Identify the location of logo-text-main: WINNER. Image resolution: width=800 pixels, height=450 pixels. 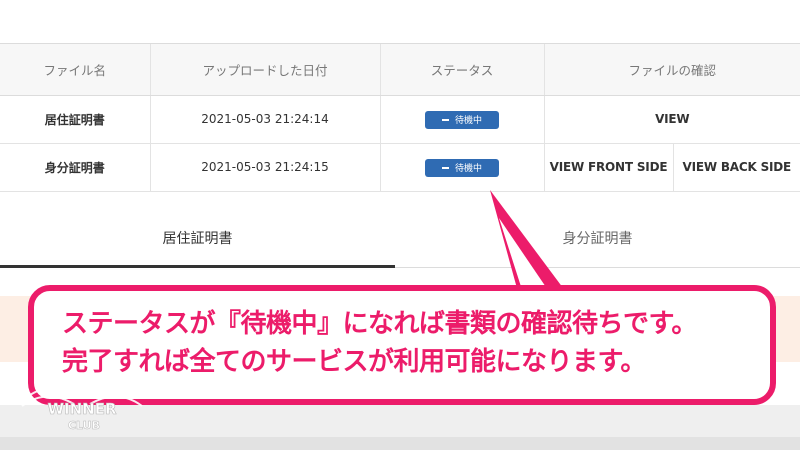
(81, 409).